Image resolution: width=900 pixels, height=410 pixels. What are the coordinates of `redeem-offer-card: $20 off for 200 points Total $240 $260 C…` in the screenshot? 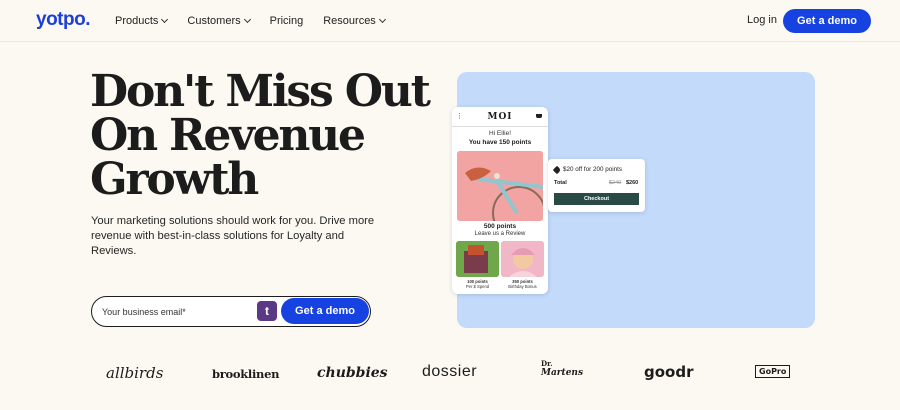 It's located at (596, 185).